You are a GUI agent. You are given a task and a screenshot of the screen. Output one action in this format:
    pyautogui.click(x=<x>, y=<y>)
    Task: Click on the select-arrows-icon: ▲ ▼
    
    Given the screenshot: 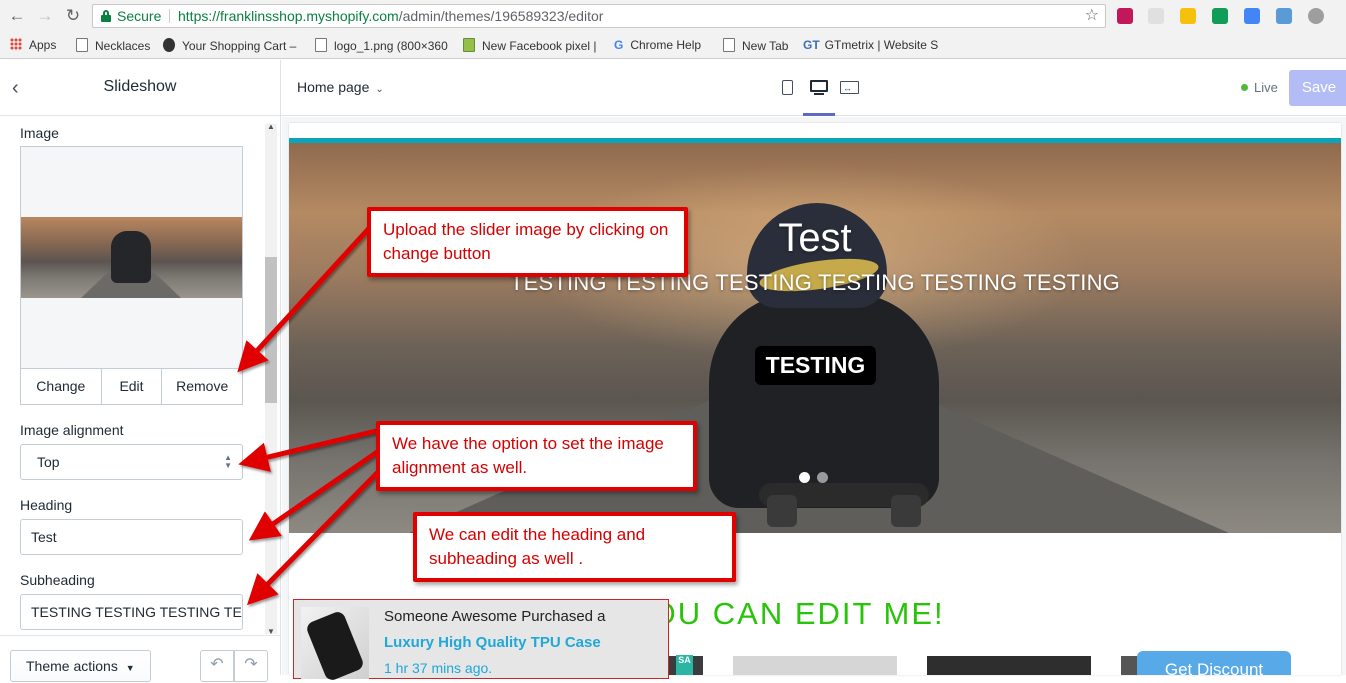 What is the action you would take?
    pyautogui.click(x=228, y=461)
    